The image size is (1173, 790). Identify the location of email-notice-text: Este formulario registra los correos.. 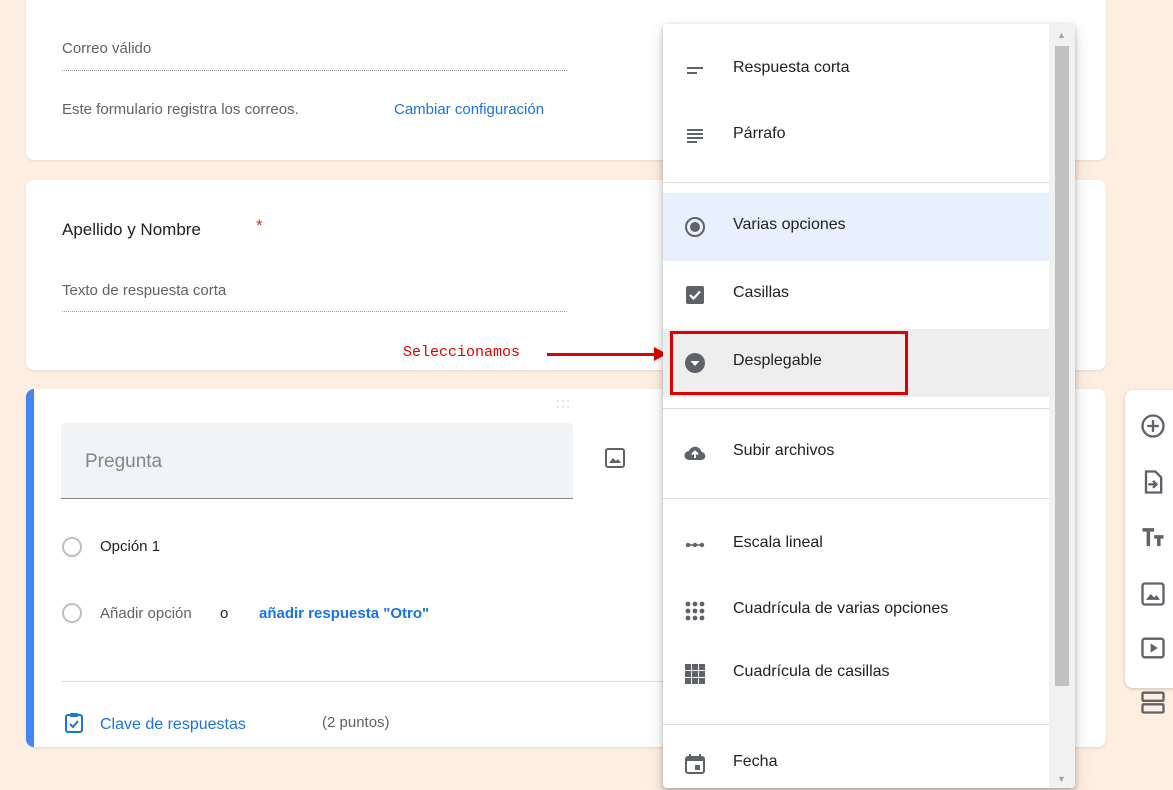
(180, 109).